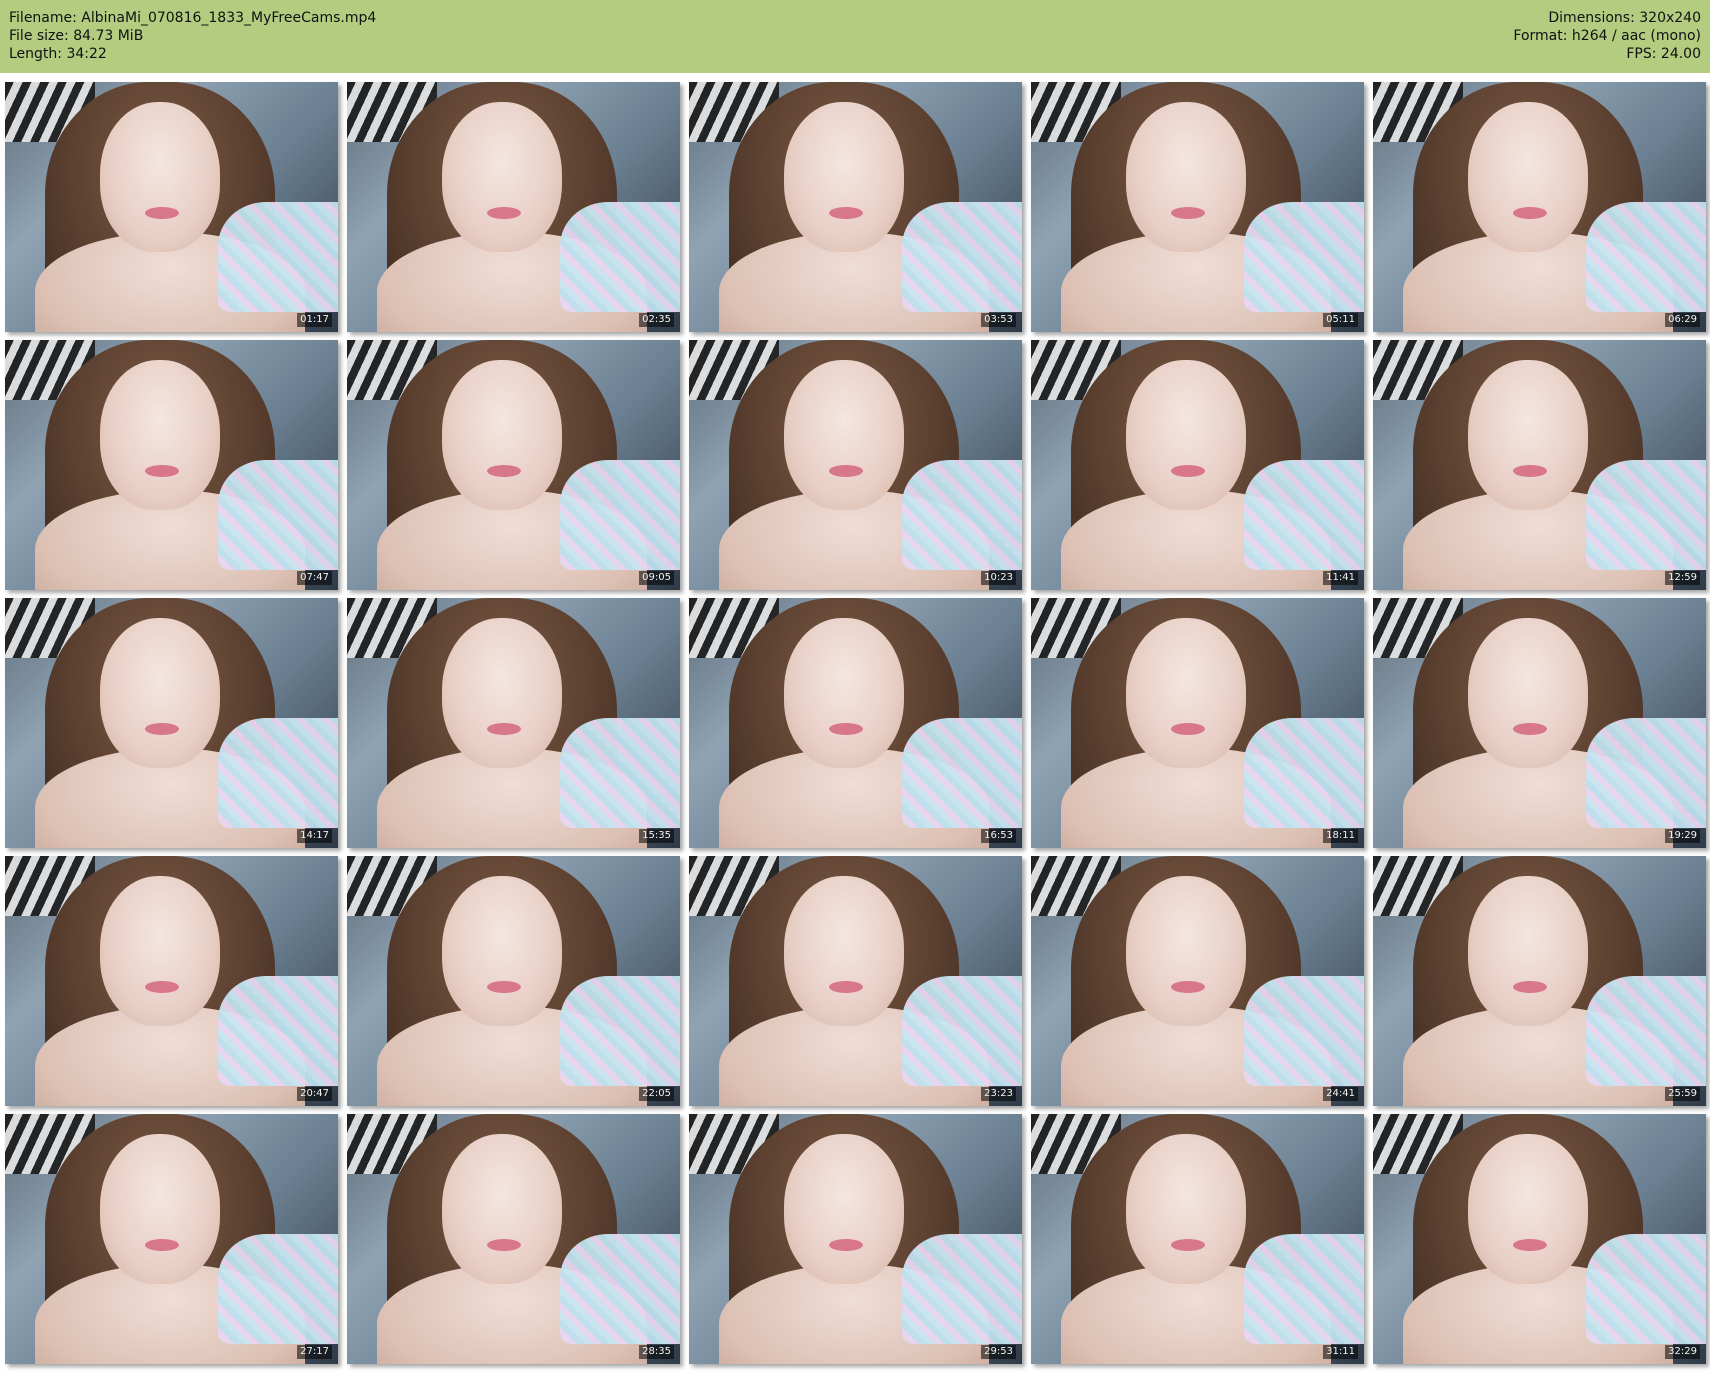 The width and height of the screenshot is (1710, 1373). What do you see at coordinates (1682, 1094) in the screenshot?
I see `timestamp-label: 25:59` at bounding box center [1682, 1094].